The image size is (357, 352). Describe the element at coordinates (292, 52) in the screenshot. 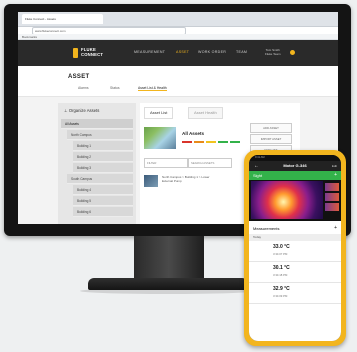

I see `user-avatar-icon` at that location.